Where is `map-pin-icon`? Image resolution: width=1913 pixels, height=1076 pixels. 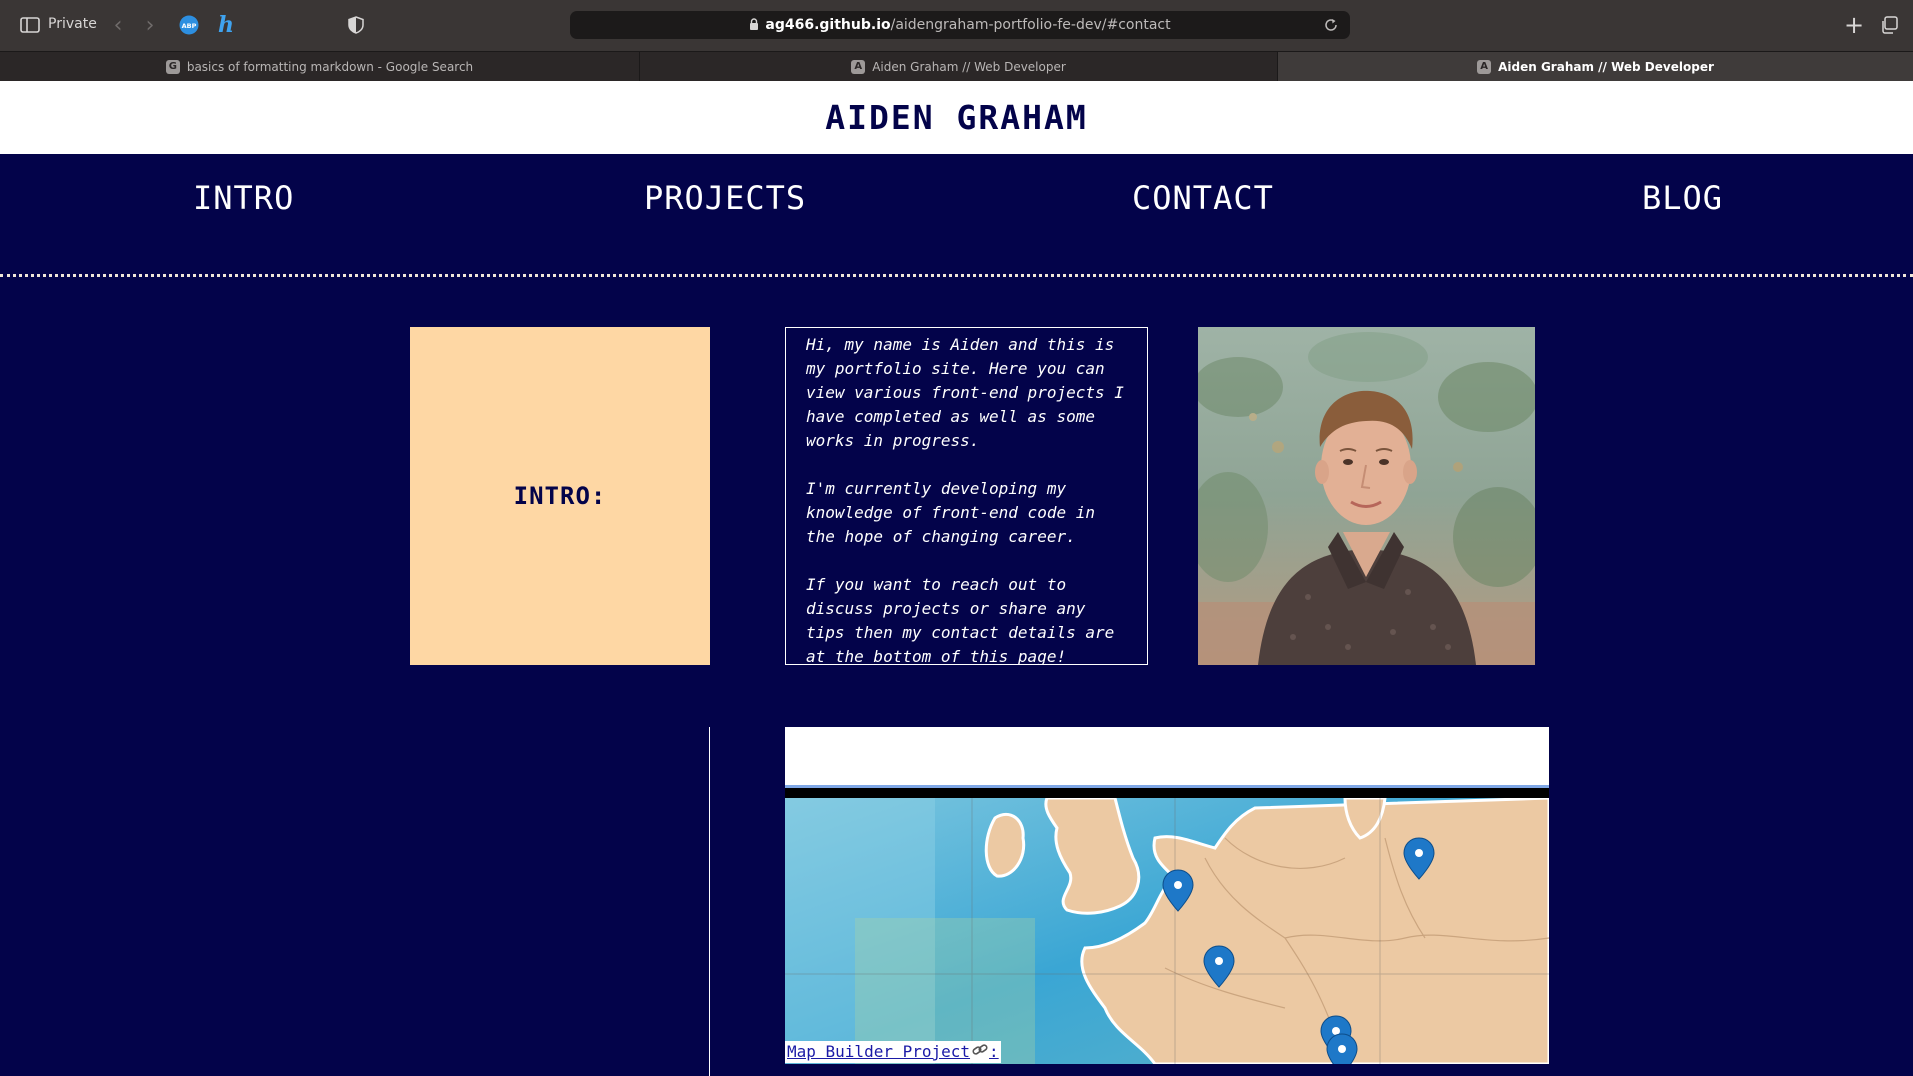
map-pin-icon is located at coordinates (1342, 1048).